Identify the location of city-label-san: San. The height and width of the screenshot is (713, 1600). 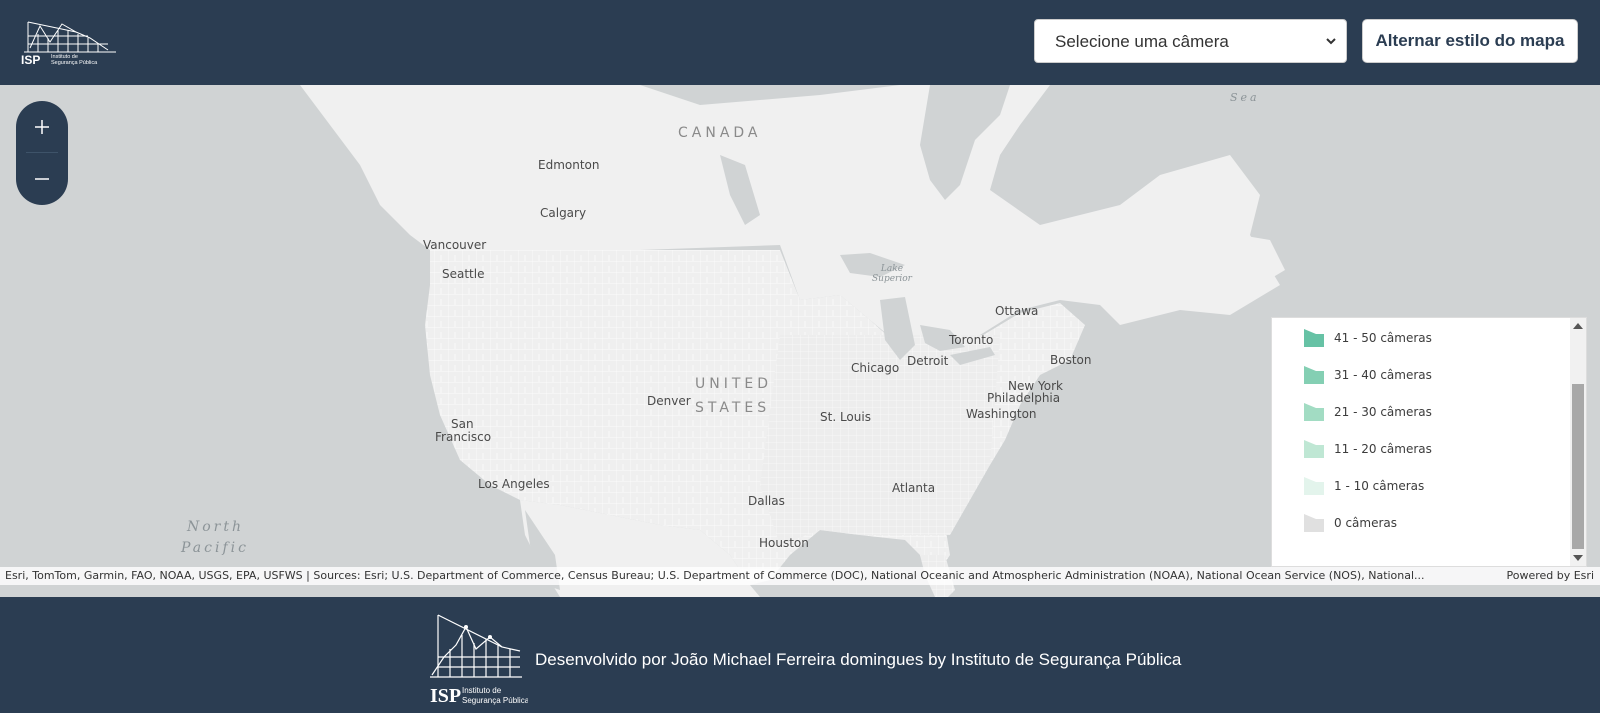
(462, 424).